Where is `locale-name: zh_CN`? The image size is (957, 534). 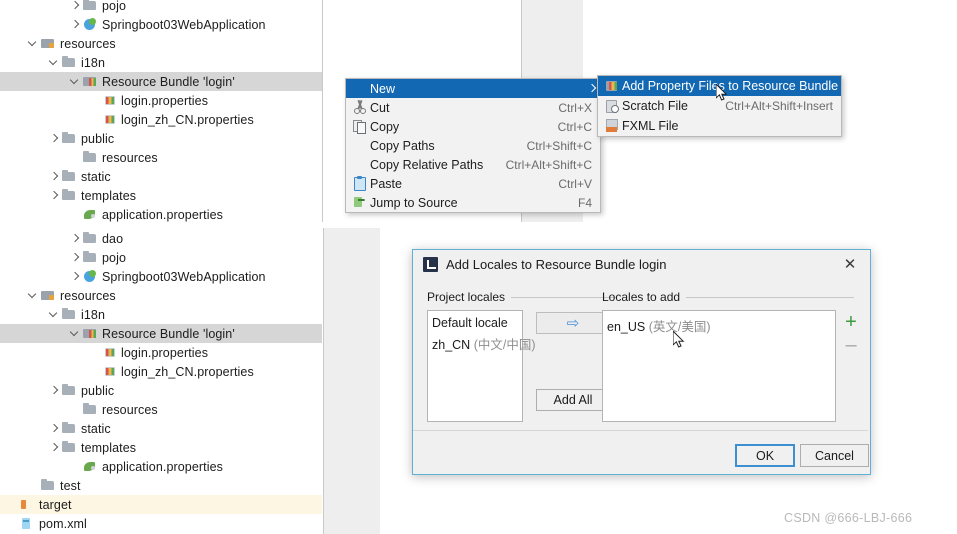 locale-name: zh_CN is located at coordinates (451, 345).